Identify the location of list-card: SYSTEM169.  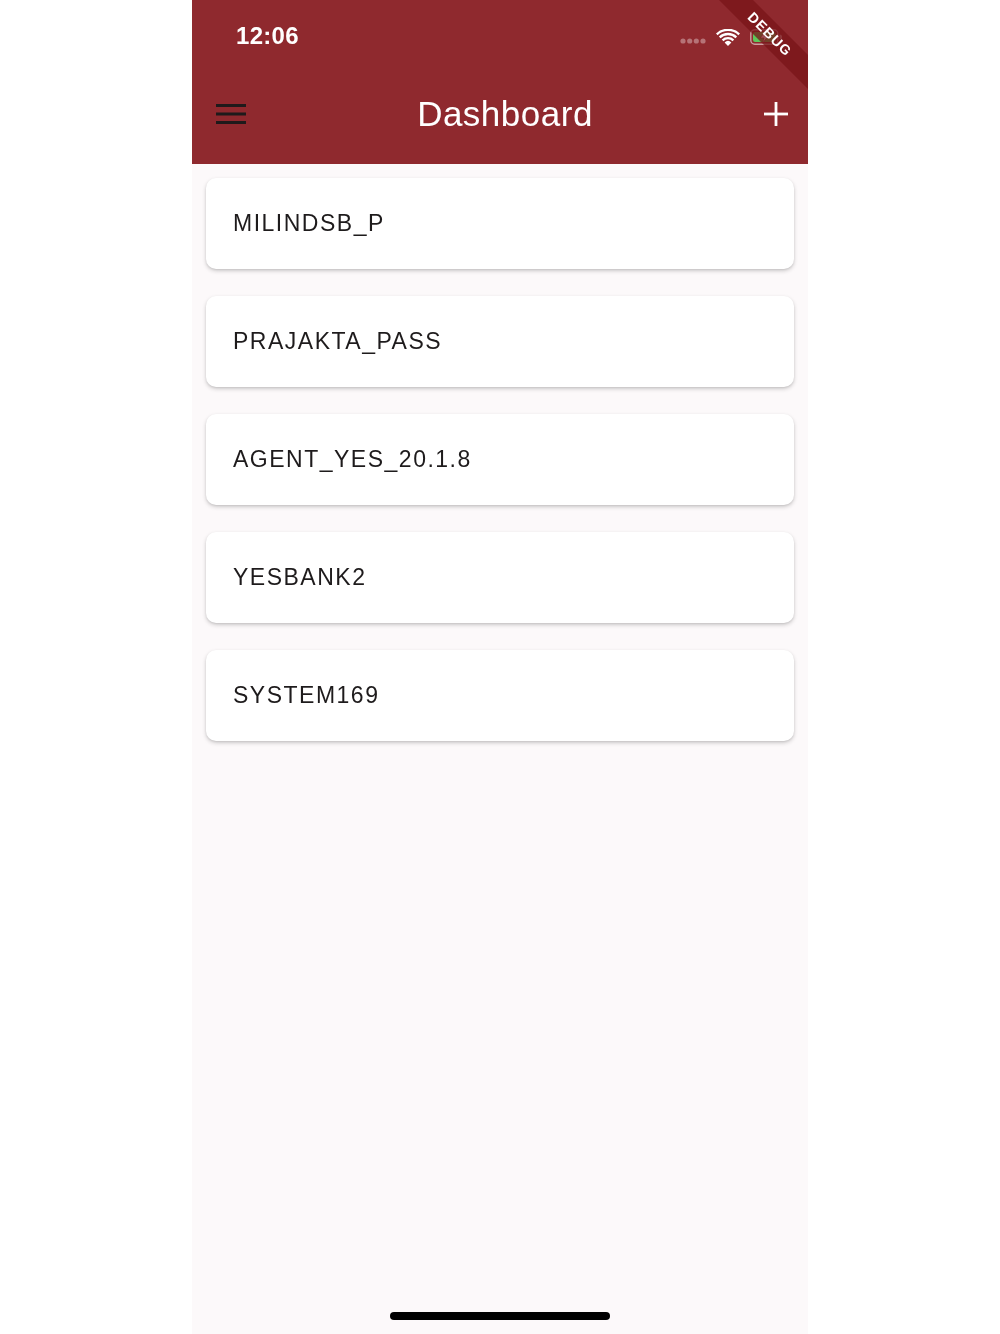
(500, 695).